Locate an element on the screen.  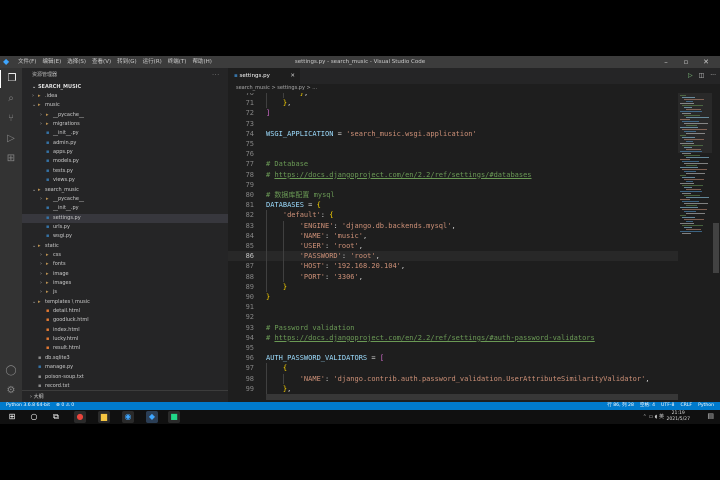
browser-icon: ◉ is located at coordinates (128, 417).